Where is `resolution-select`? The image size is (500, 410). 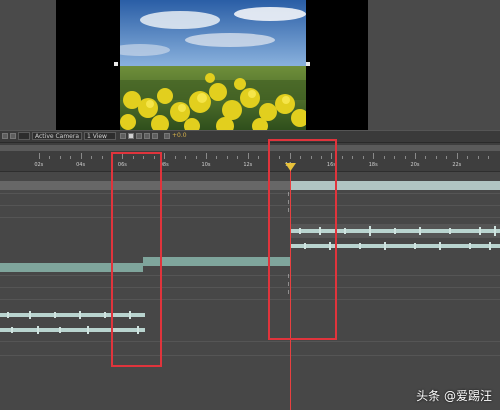 resolution-select is located at coordinates (24, 136).